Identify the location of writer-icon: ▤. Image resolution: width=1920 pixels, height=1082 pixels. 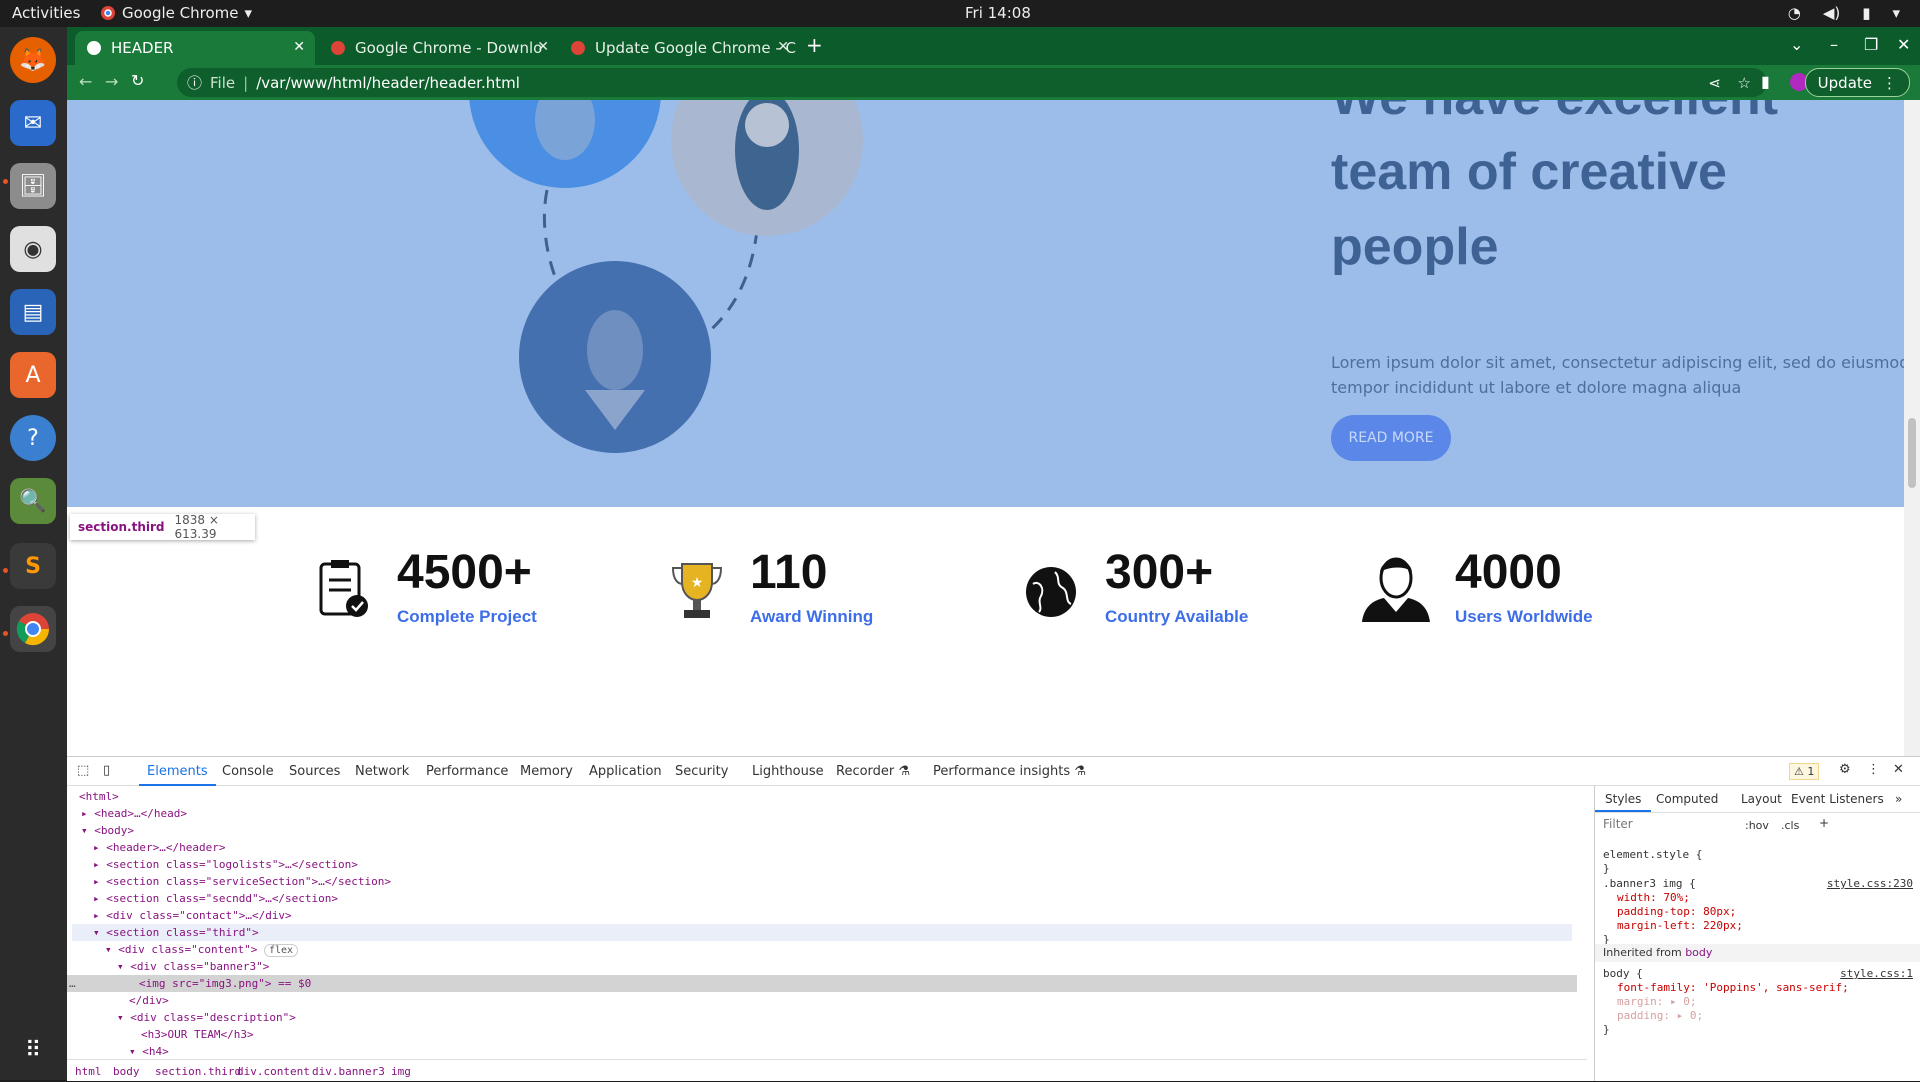
(33, 312).